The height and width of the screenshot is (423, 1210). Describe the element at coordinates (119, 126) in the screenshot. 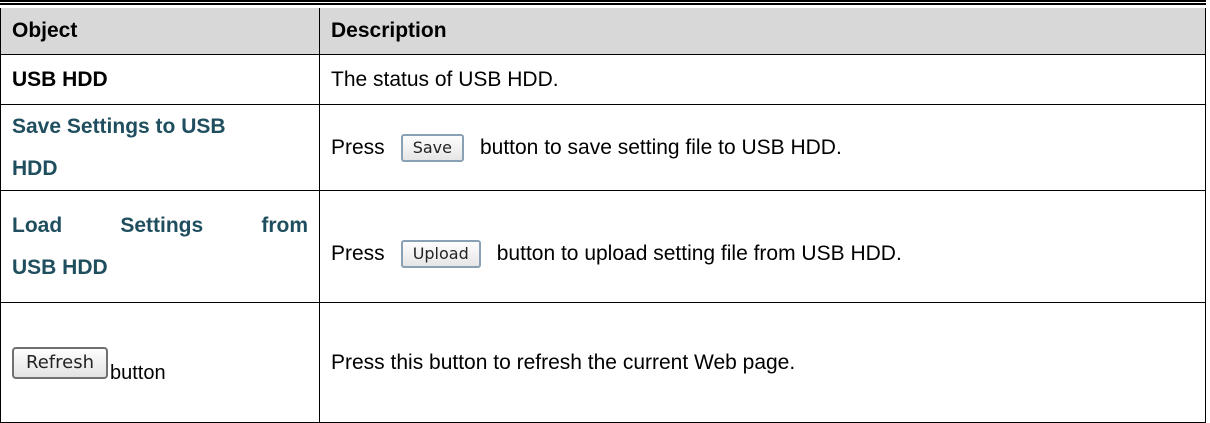

I see `object-line: Save Settings to USB` at that location.